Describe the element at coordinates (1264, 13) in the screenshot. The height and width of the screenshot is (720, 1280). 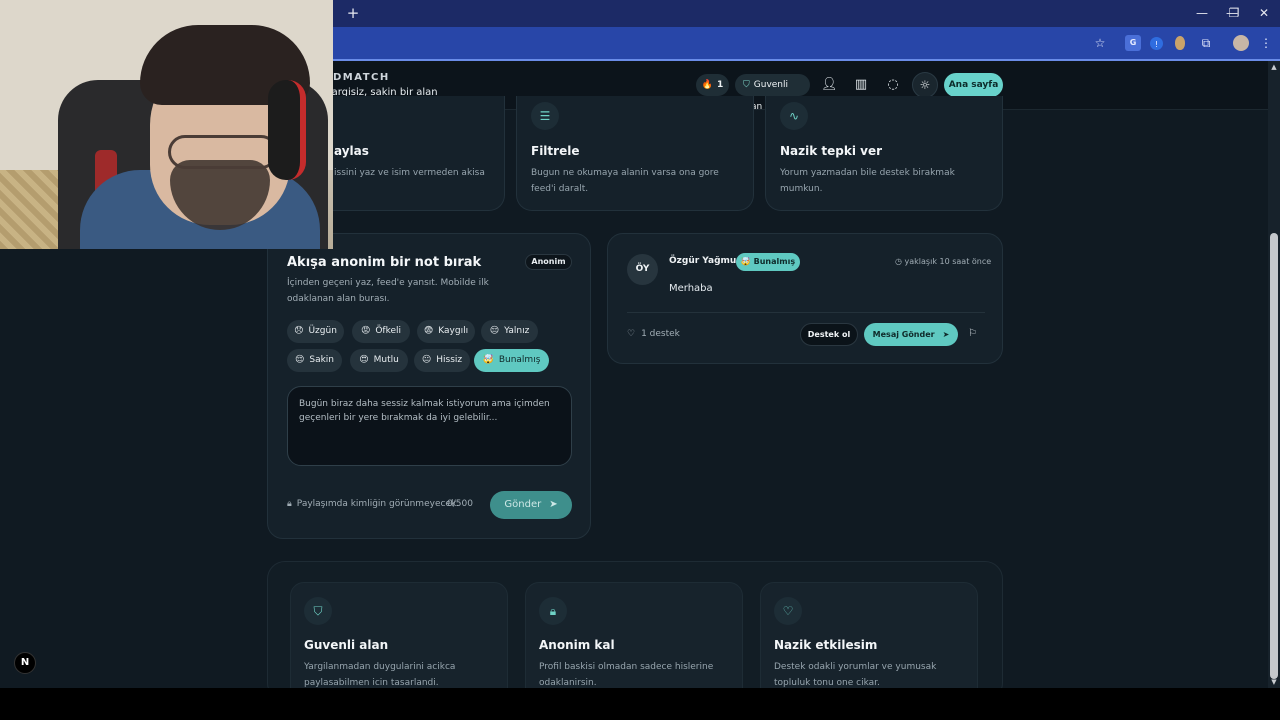
I see `close-icon: ✕` at that location.